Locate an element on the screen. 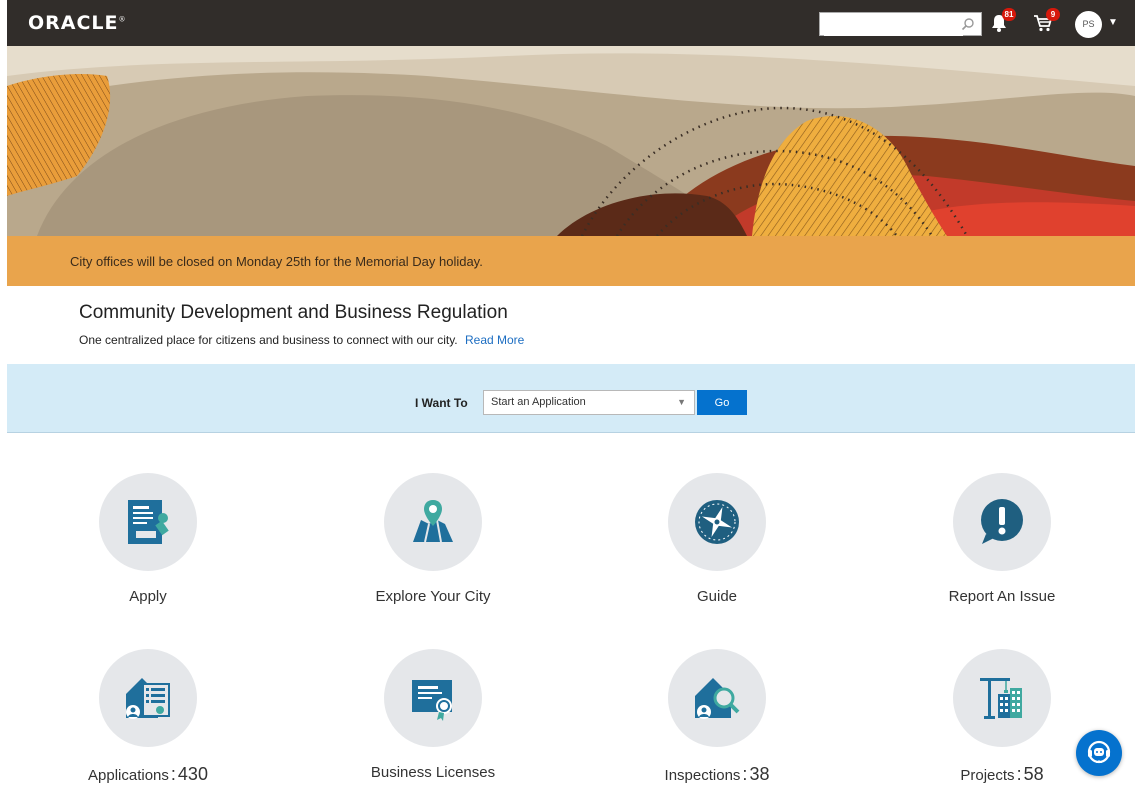  application-form-icon is located at coordinates (148, 522).